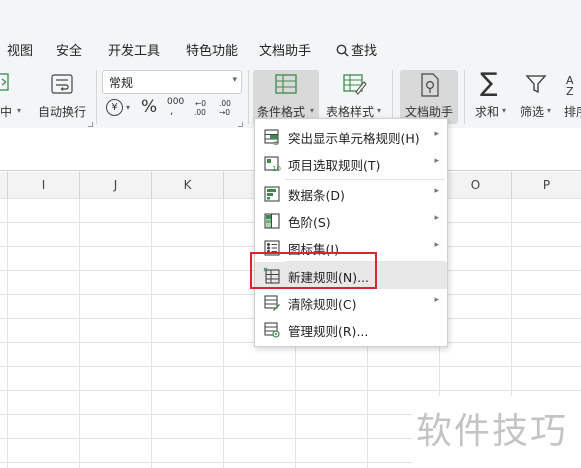 The height and width of the screenshot is (468, 581). Describe the element at coordinates (309, 222) in the screenshot. I see `menu-item-label: 色阶(S)` at that location.